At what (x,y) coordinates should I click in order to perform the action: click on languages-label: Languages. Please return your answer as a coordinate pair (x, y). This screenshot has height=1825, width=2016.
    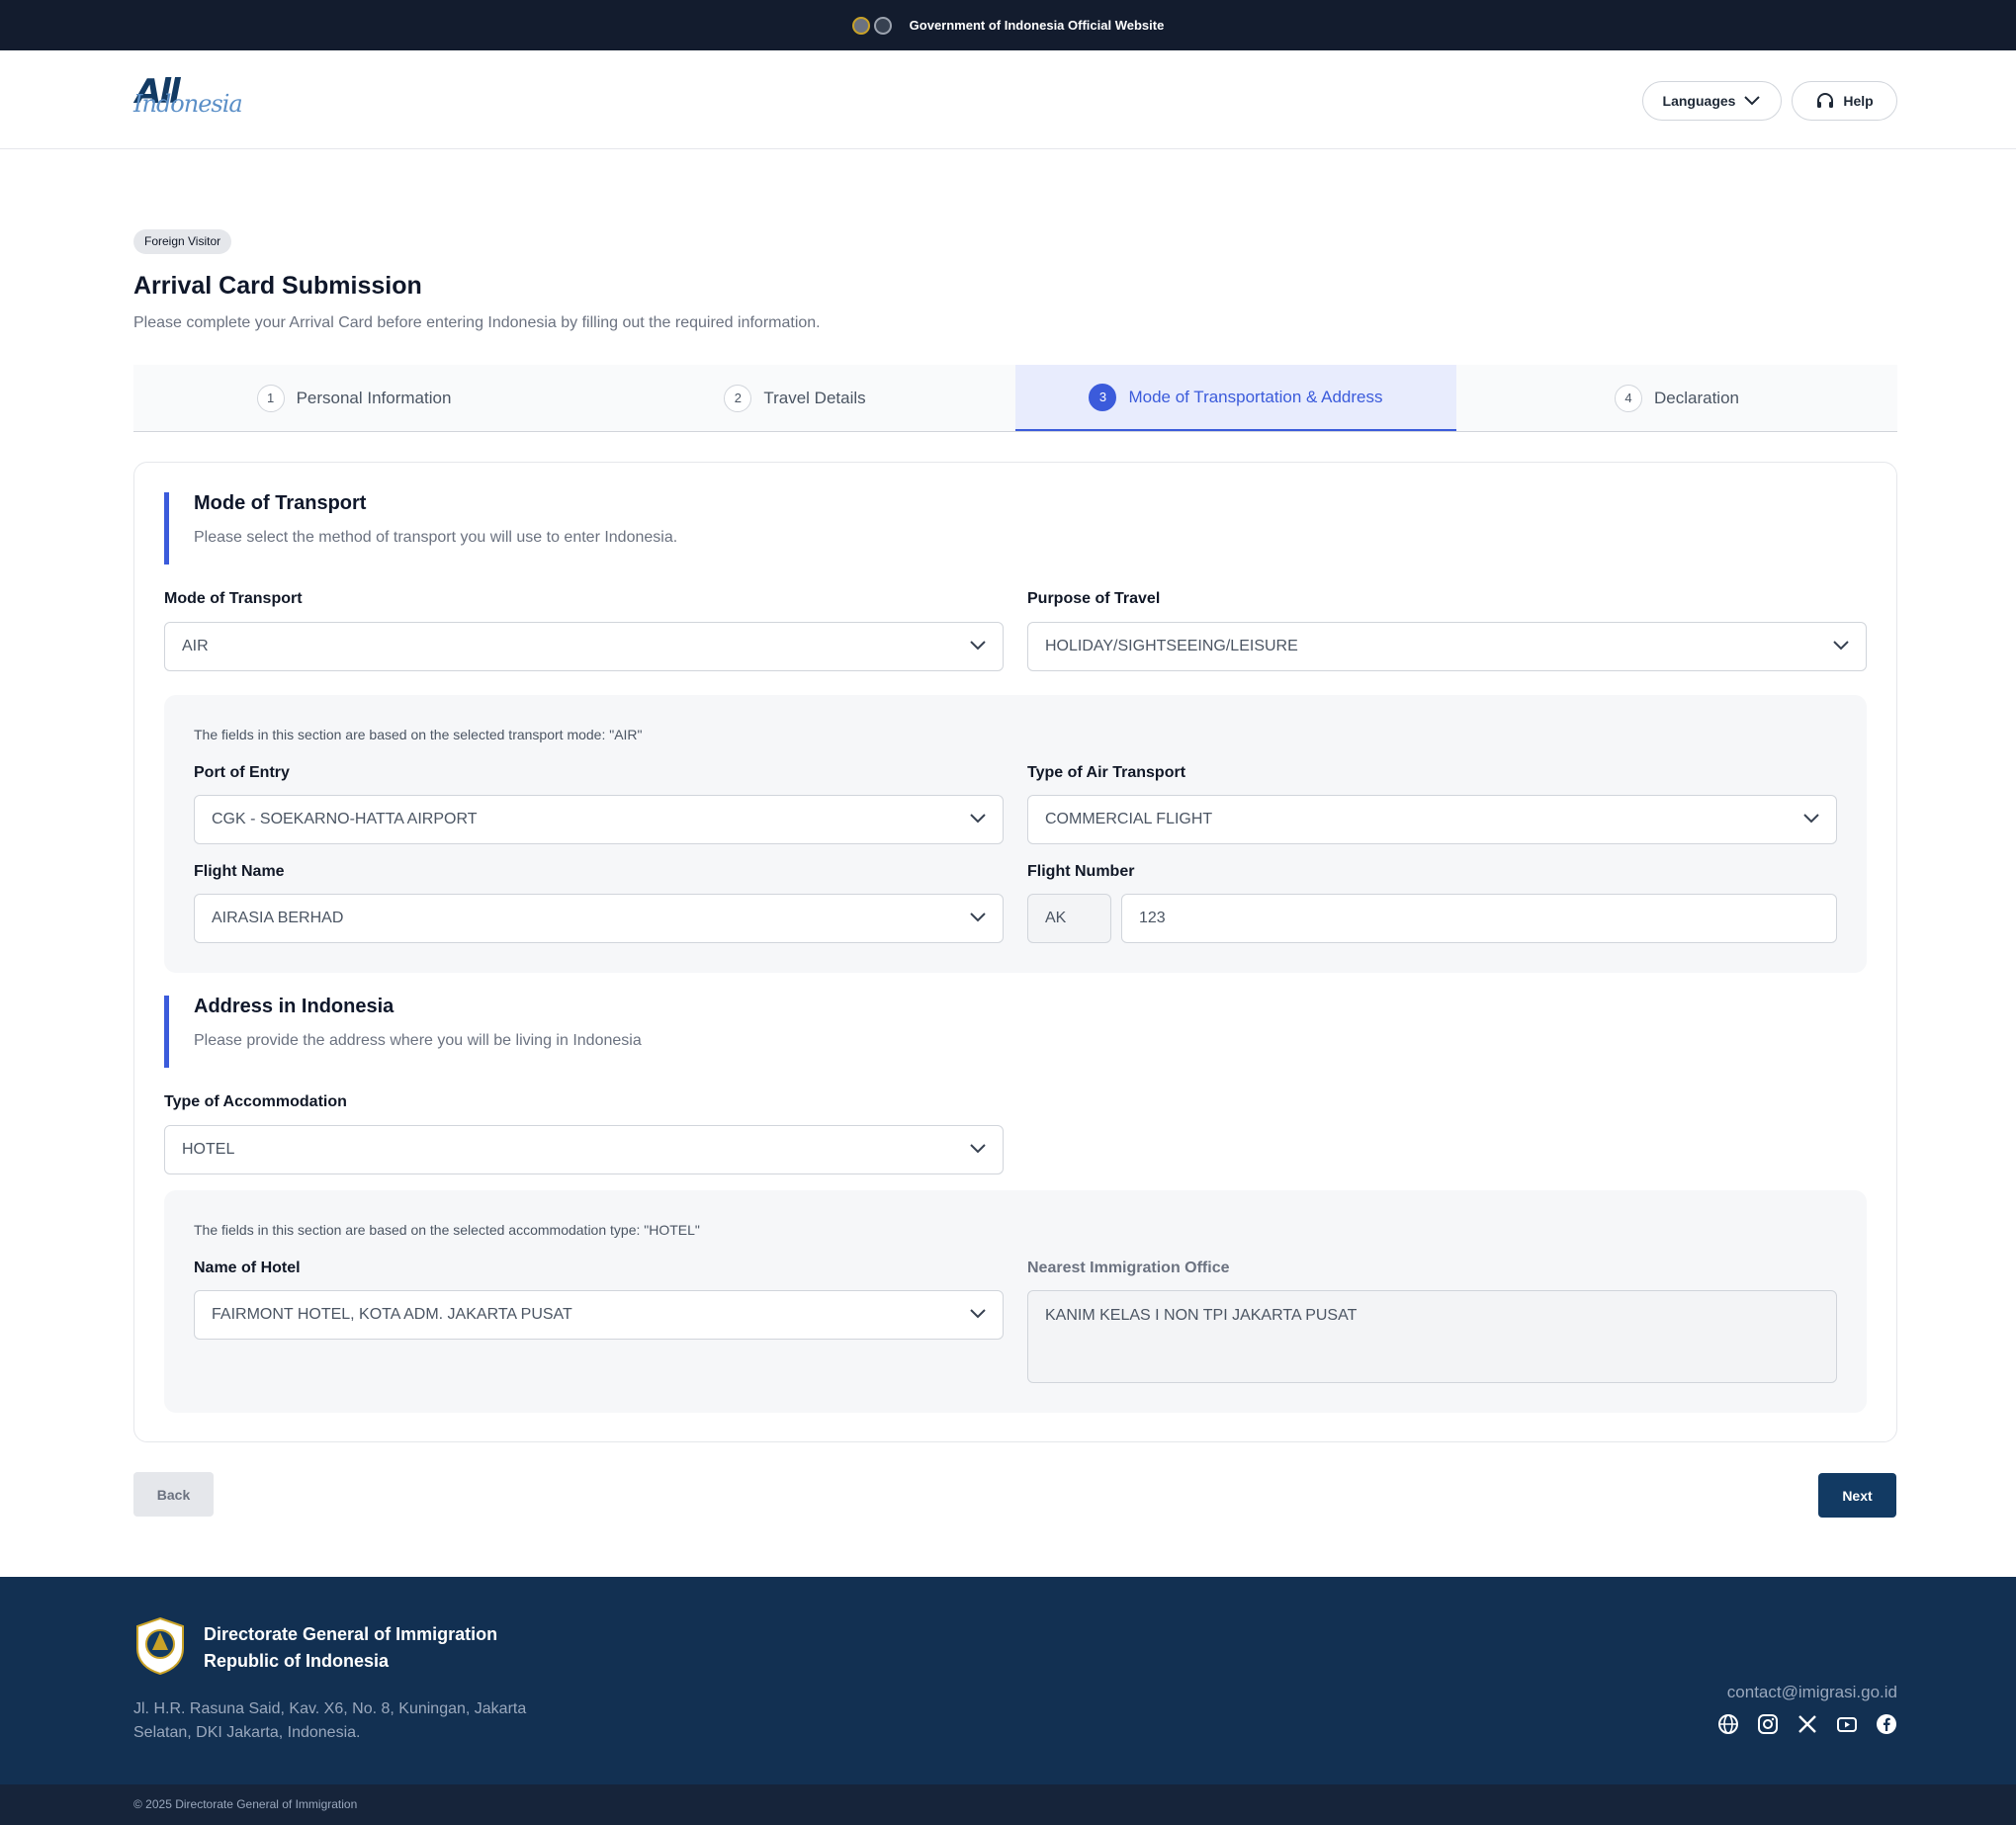
    Looking at the image, I should click on (1699, 101).